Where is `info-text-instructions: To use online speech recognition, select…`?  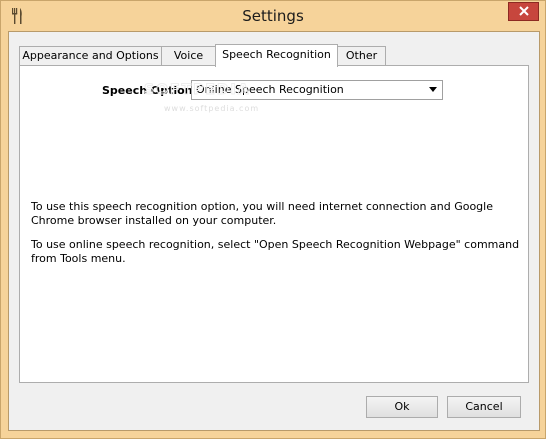
info-text-instructions: To use online speech recognition, select… is located at coordinates (275, 251).